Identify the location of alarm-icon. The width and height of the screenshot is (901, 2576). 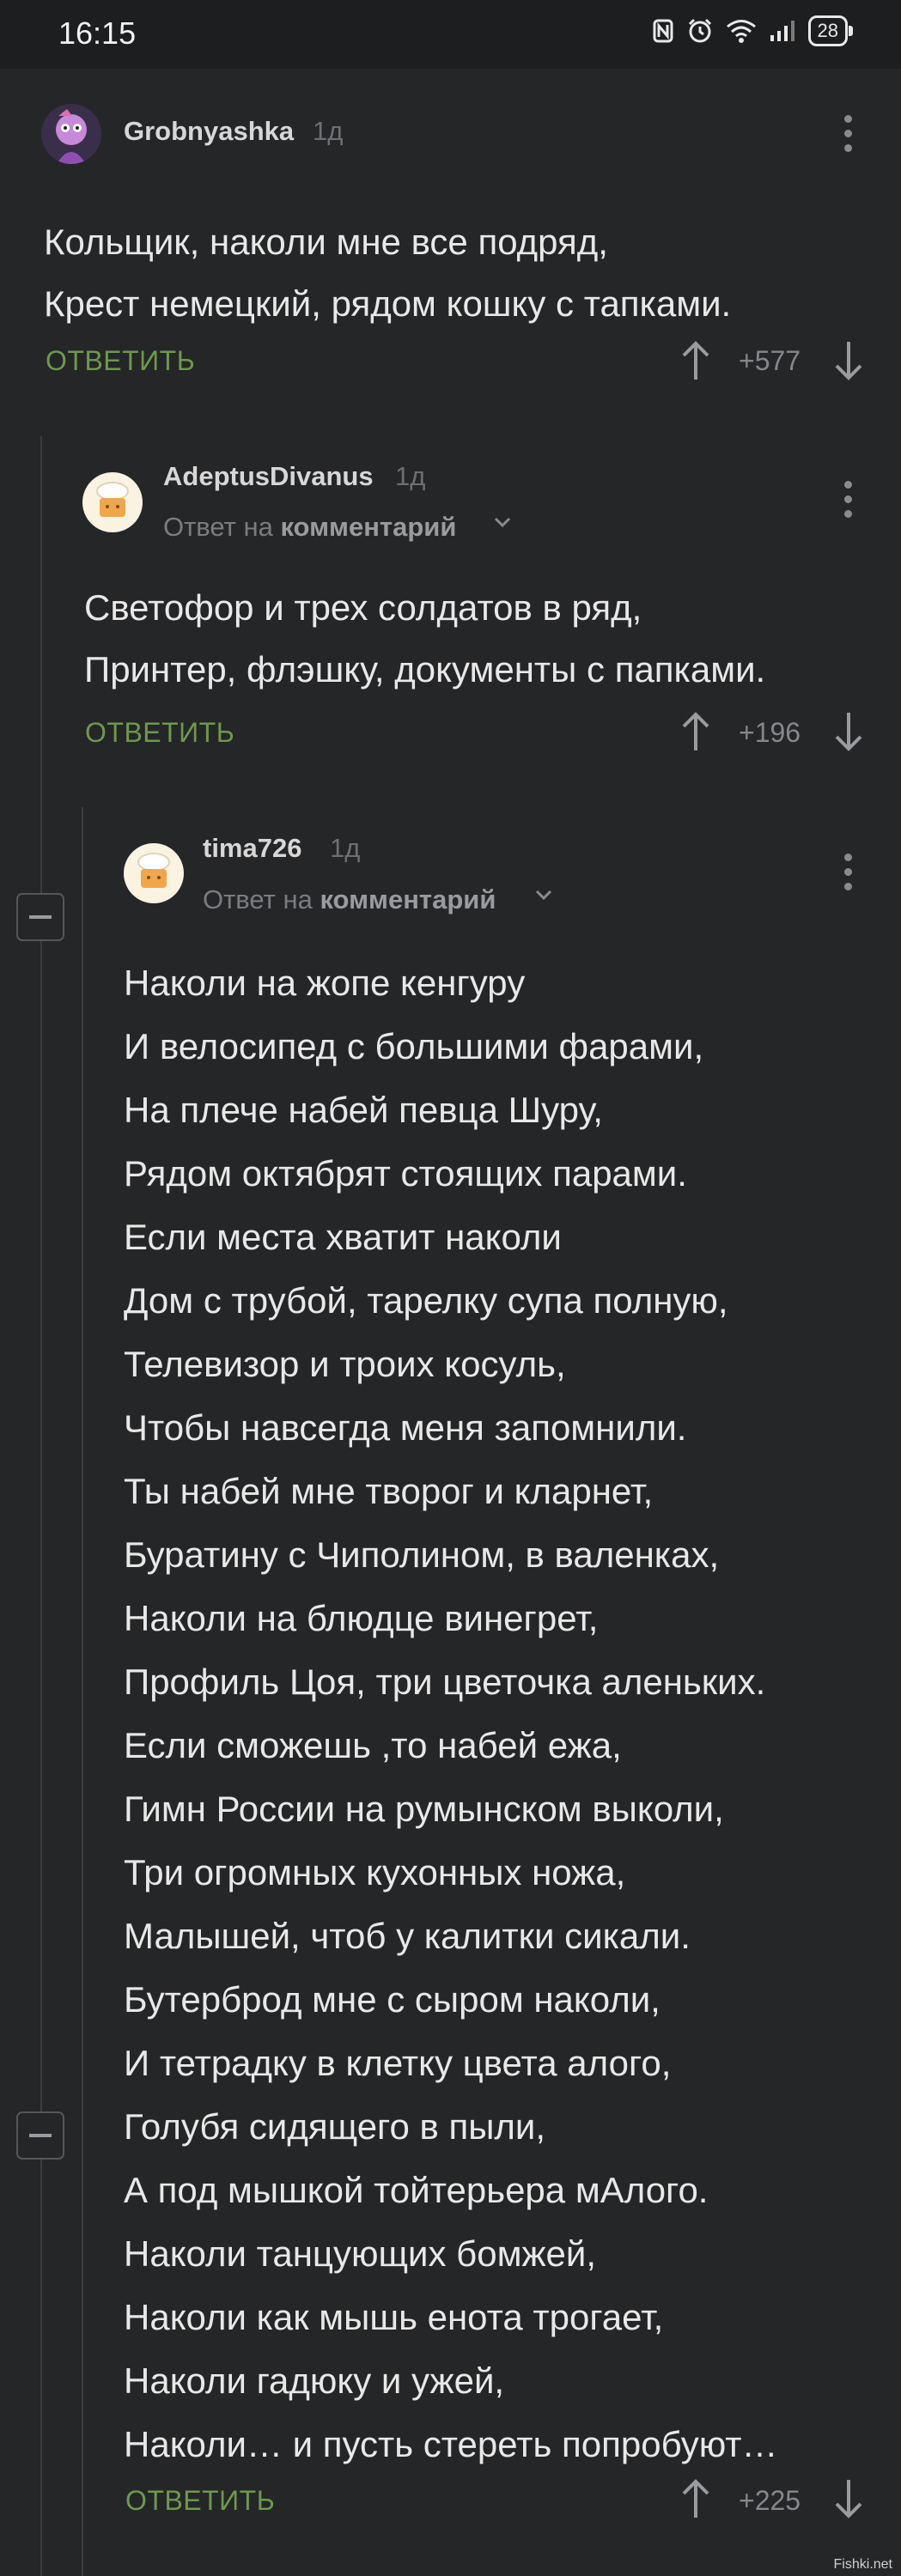
(700, 31).